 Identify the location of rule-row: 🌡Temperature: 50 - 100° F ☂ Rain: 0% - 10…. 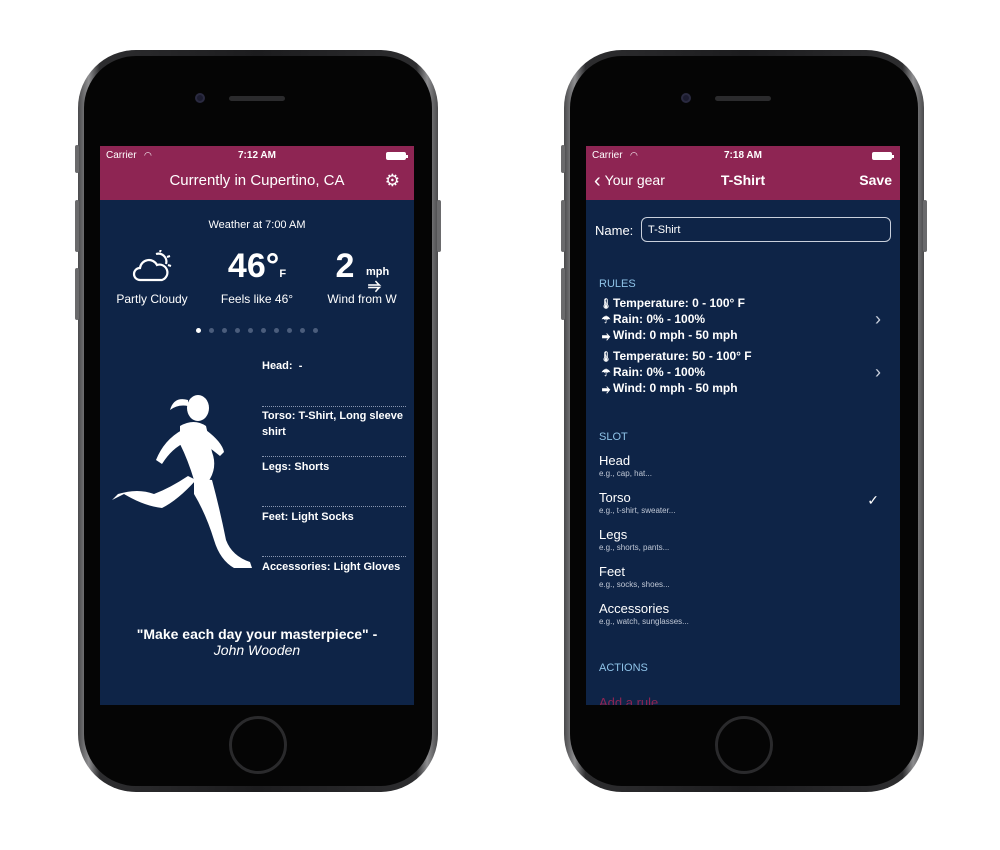
(744, 373).